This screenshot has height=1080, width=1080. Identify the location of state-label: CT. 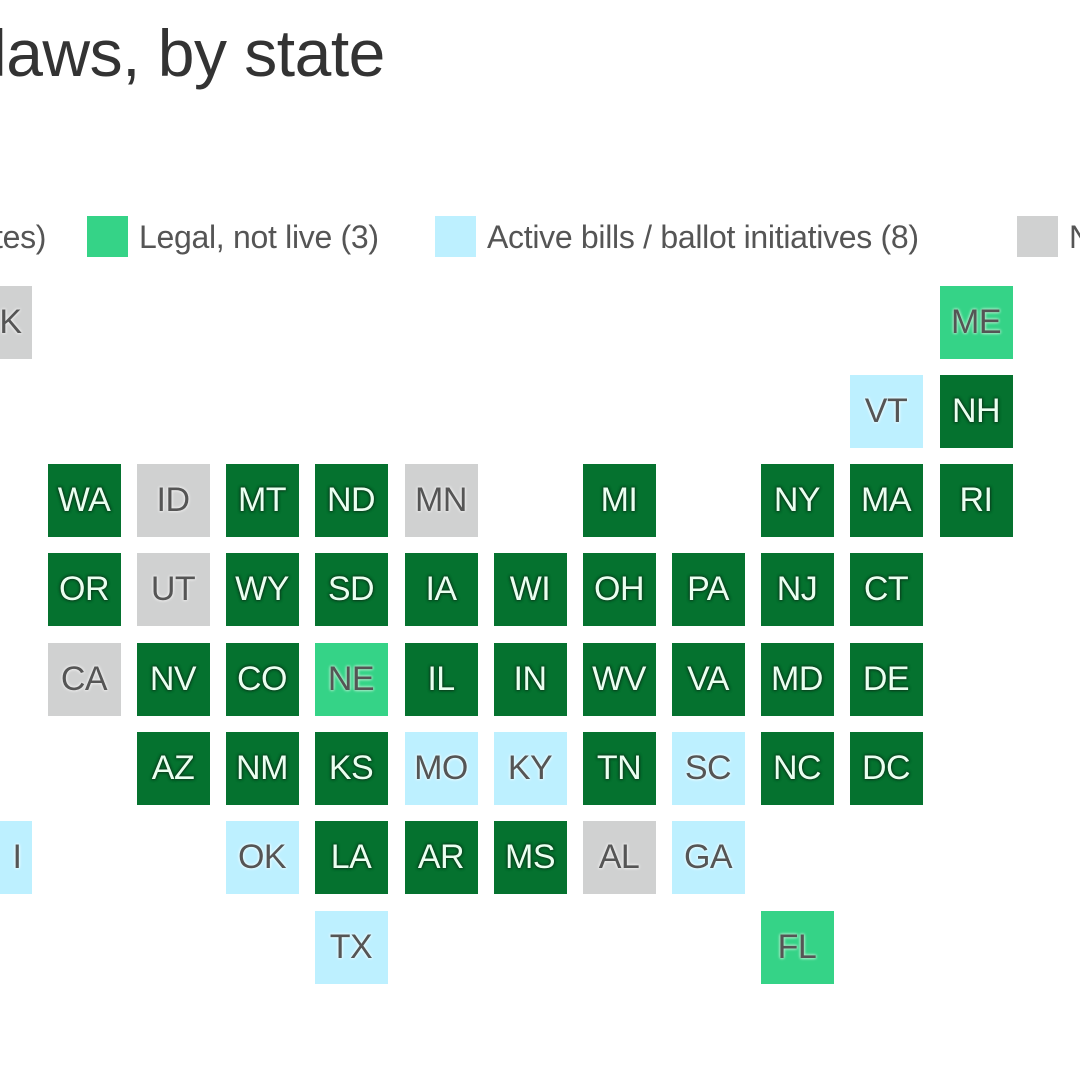
(886, 589).